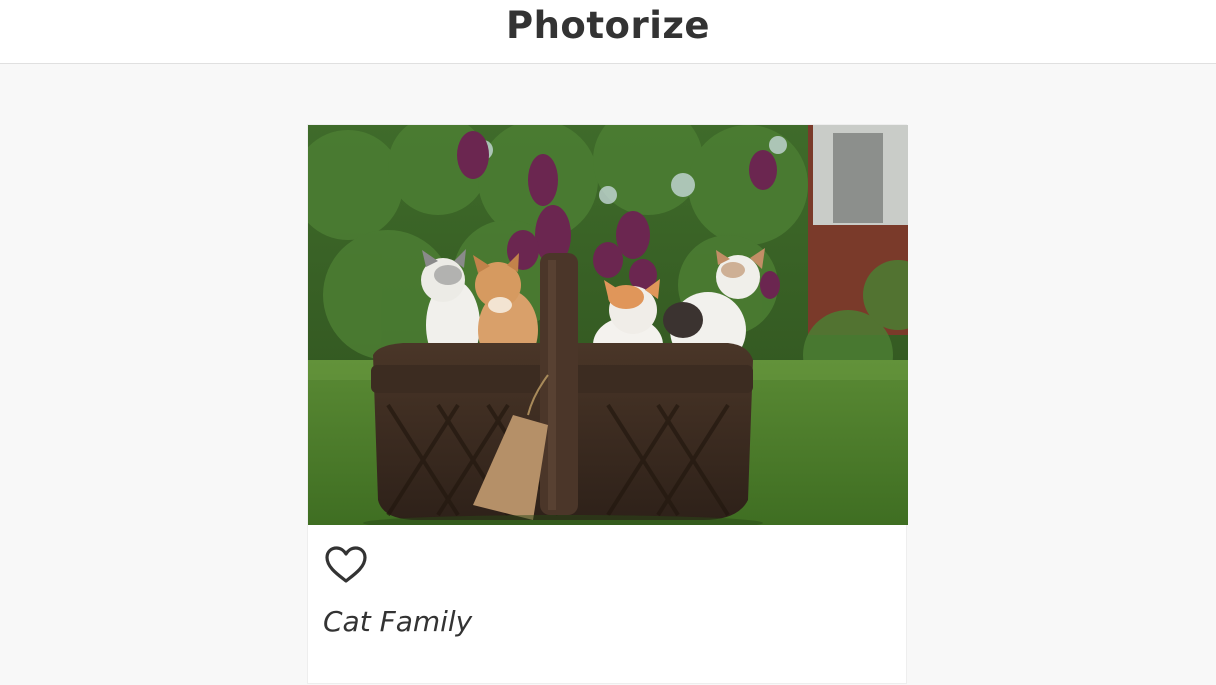 This screenshot has height=685, width=1216. I want to click on like-button, so click(346, 565).